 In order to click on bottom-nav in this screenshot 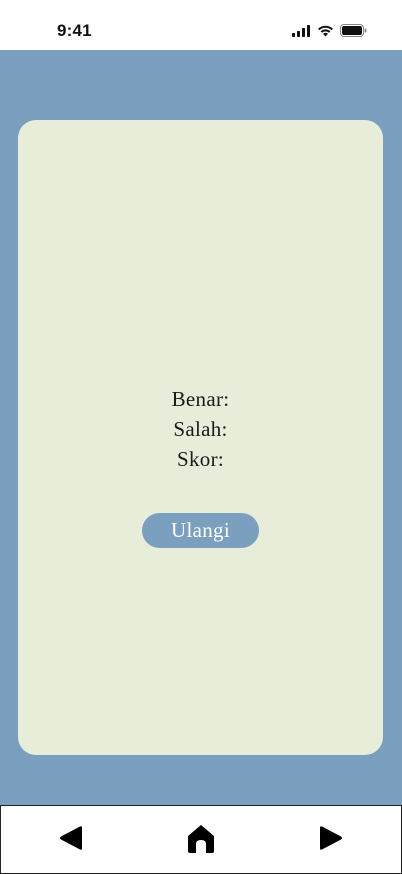, I will do `click(201, 839)`.